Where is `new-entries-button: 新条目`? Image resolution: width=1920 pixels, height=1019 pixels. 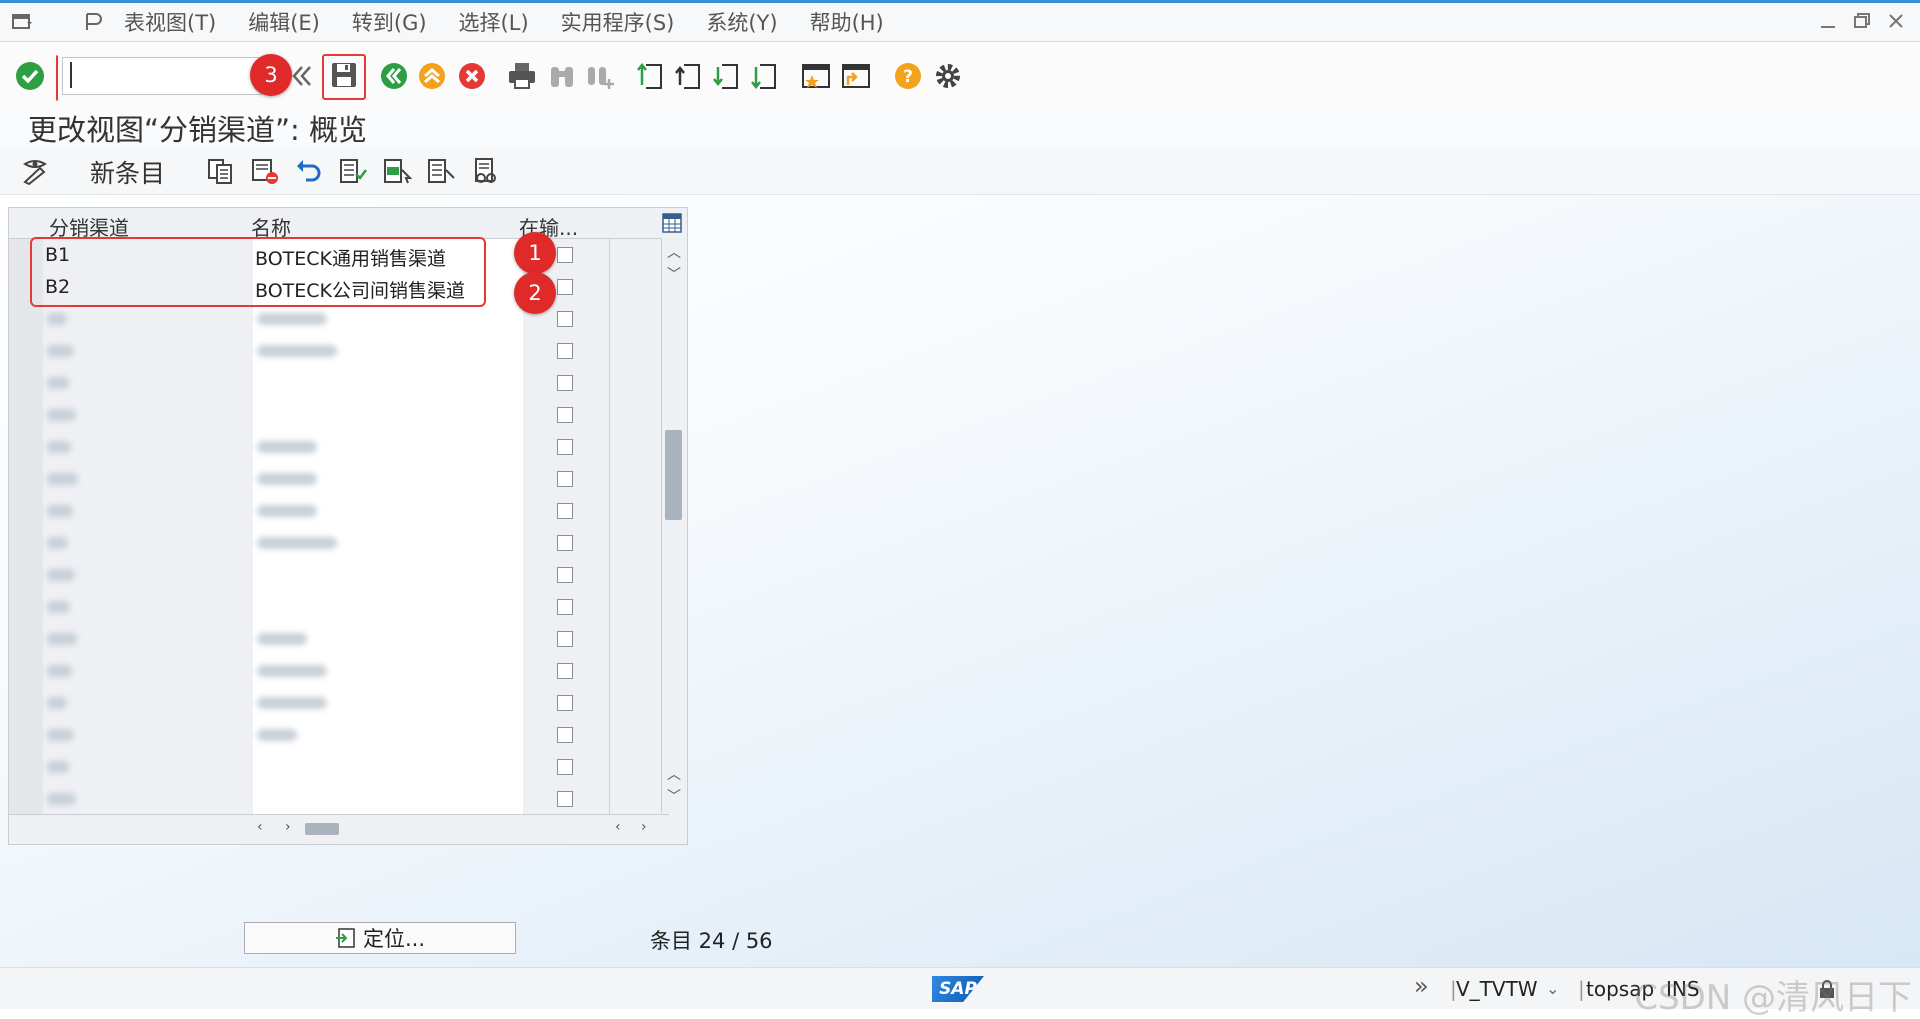
new-entries-button: 新条目 is located at coordinates (127, 172).